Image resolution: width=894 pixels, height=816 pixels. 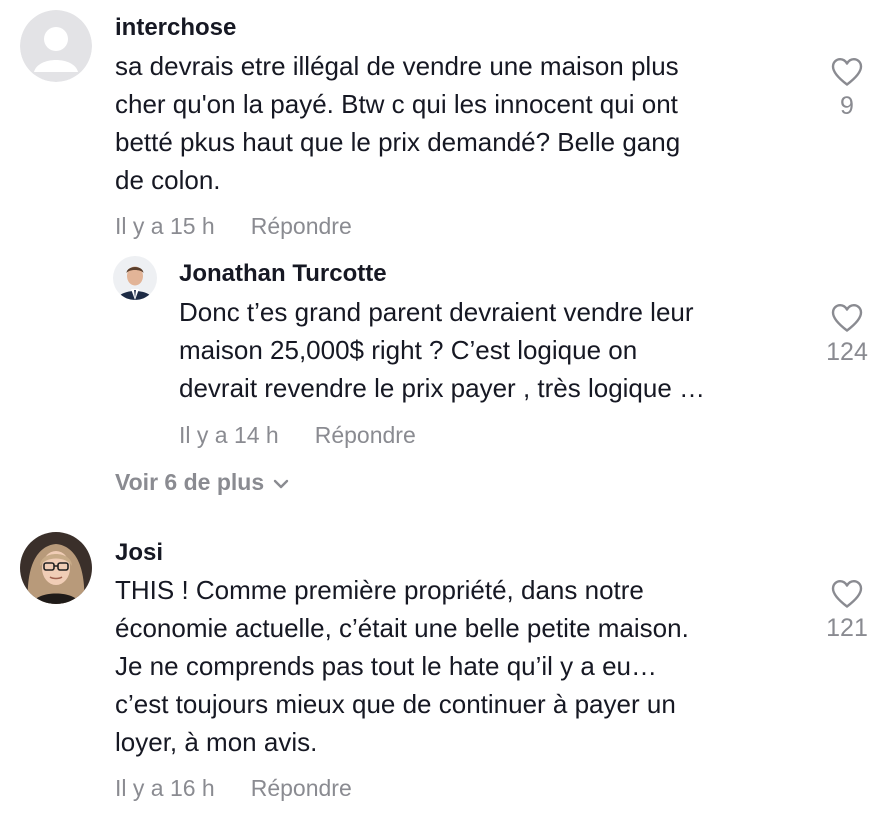 What do you see at coordinates (281, 484) in the screenshot?
I see `chevron-down-icon` at bounding box center [281, 484].